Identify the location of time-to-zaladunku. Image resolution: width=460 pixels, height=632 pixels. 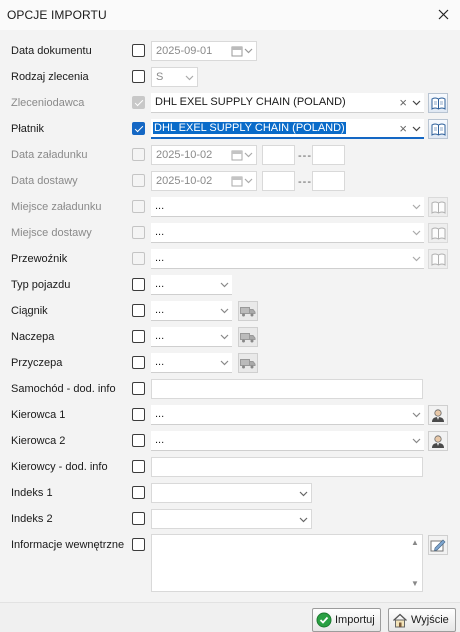
(328, 155).